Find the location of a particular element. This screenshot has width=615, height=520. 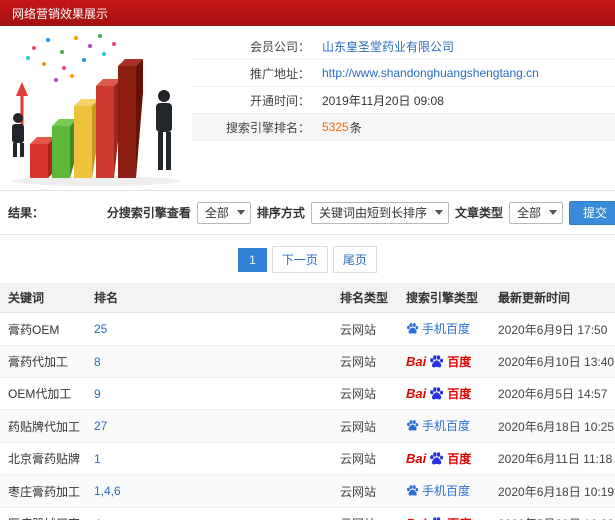

info-label: 会员公司： is located at coordinates (279, 46).